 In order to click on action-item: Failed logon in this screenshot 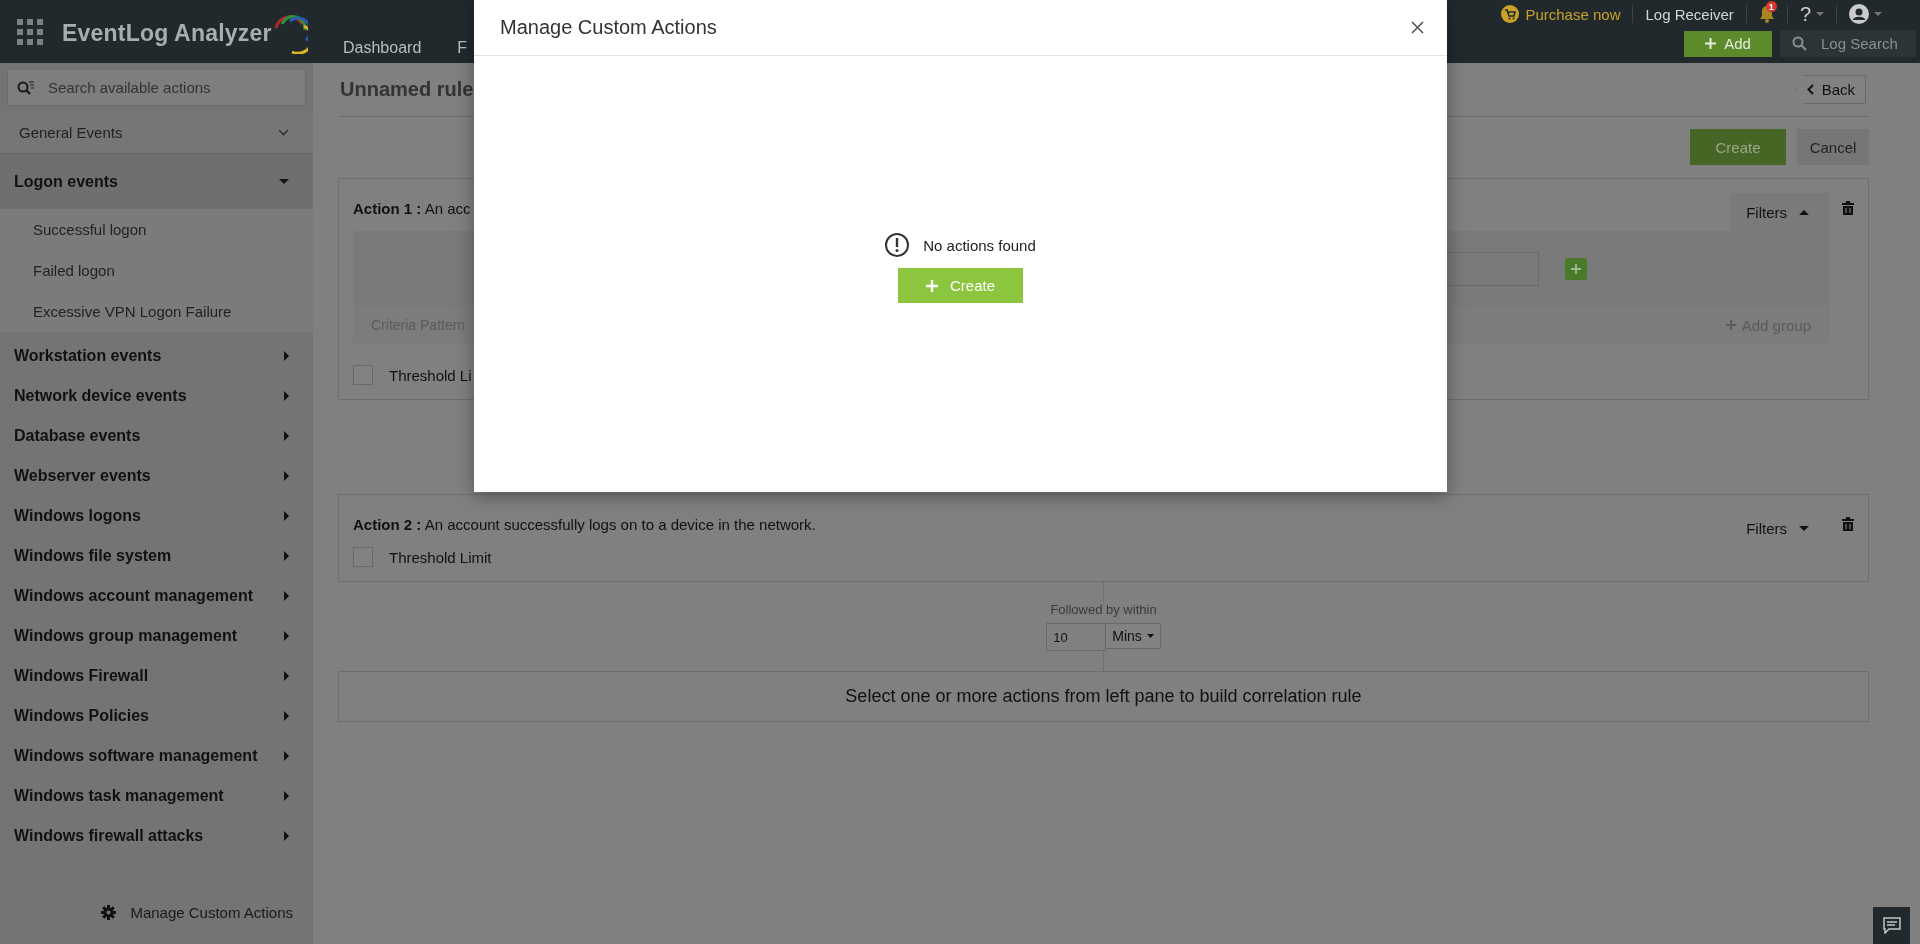, I will do `click(156, 270)`.